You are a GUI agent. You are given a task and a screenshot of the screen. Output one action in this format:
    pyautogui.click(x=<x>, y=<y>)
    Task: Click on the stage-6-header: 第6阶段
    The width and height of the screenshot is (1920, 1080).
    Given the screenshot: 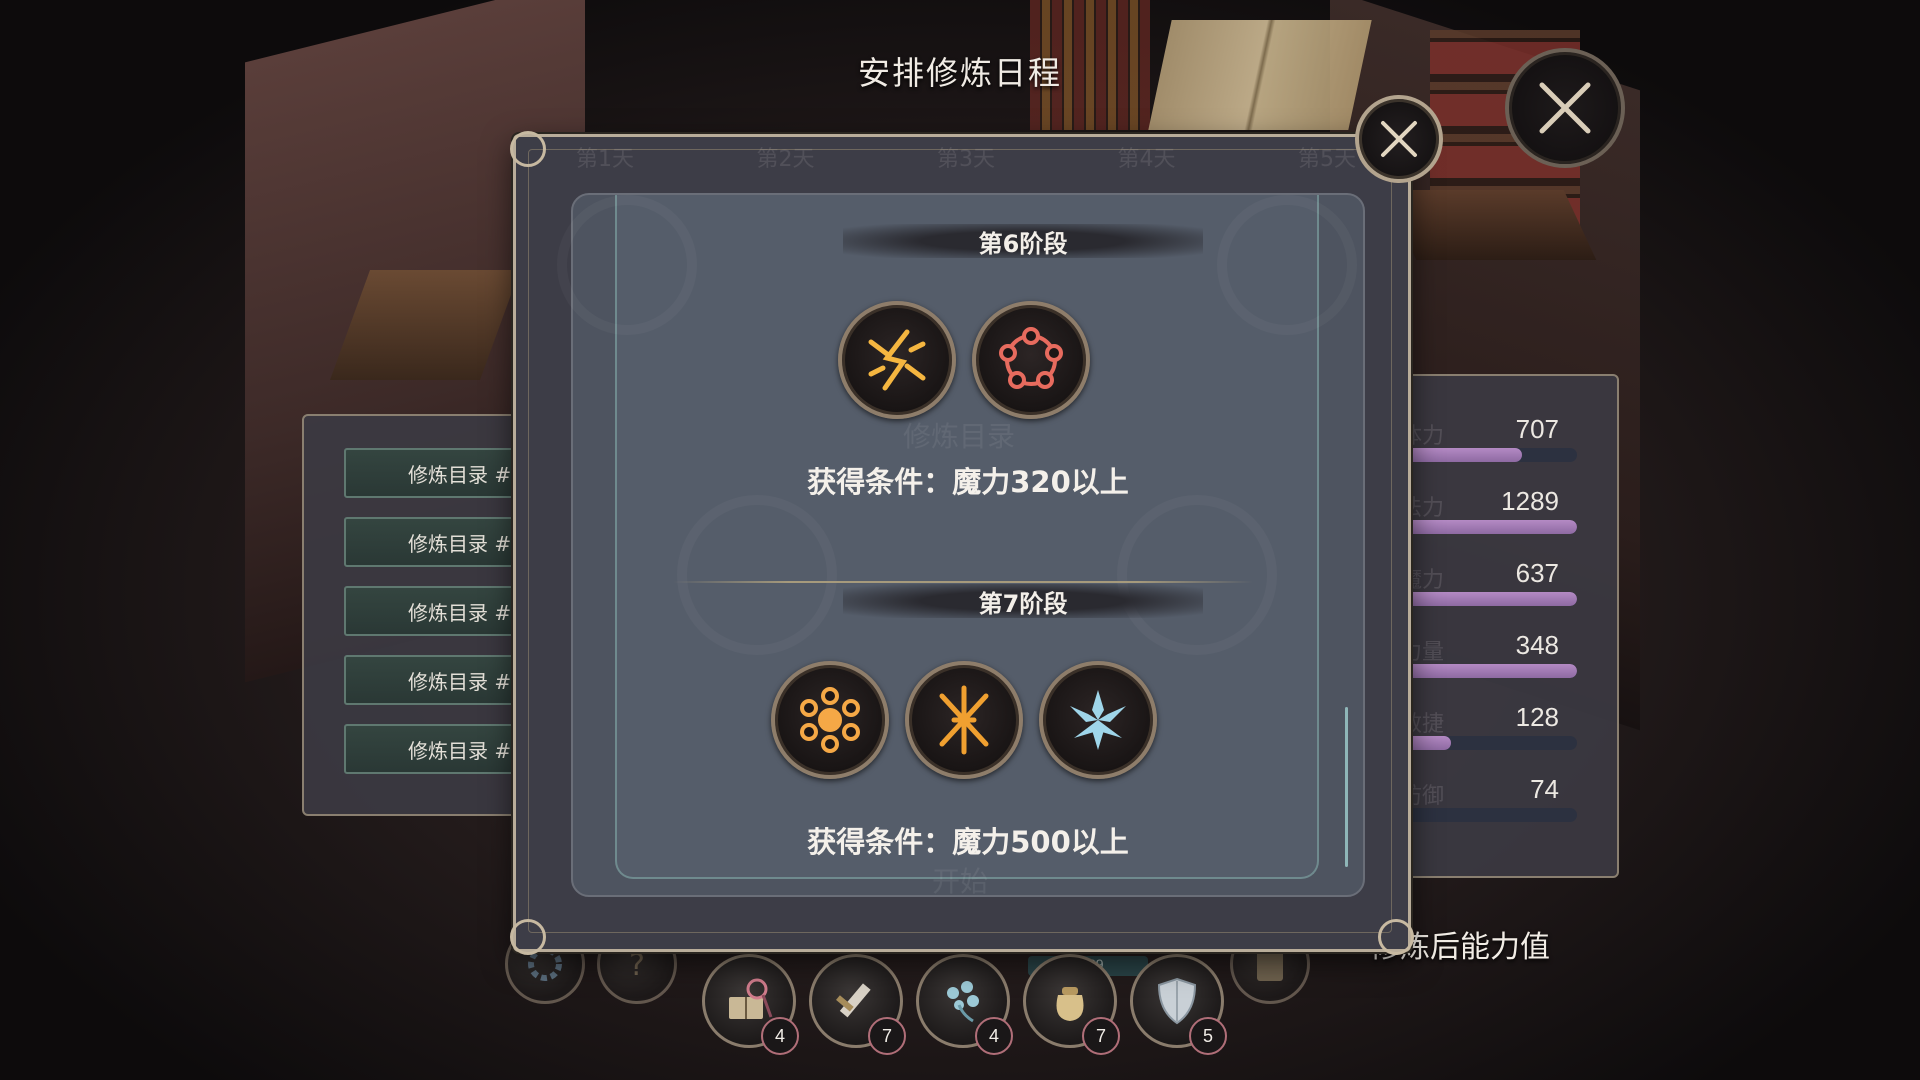 What is the action you would take?
    pyautogui.click(x=1023, y=241)
    